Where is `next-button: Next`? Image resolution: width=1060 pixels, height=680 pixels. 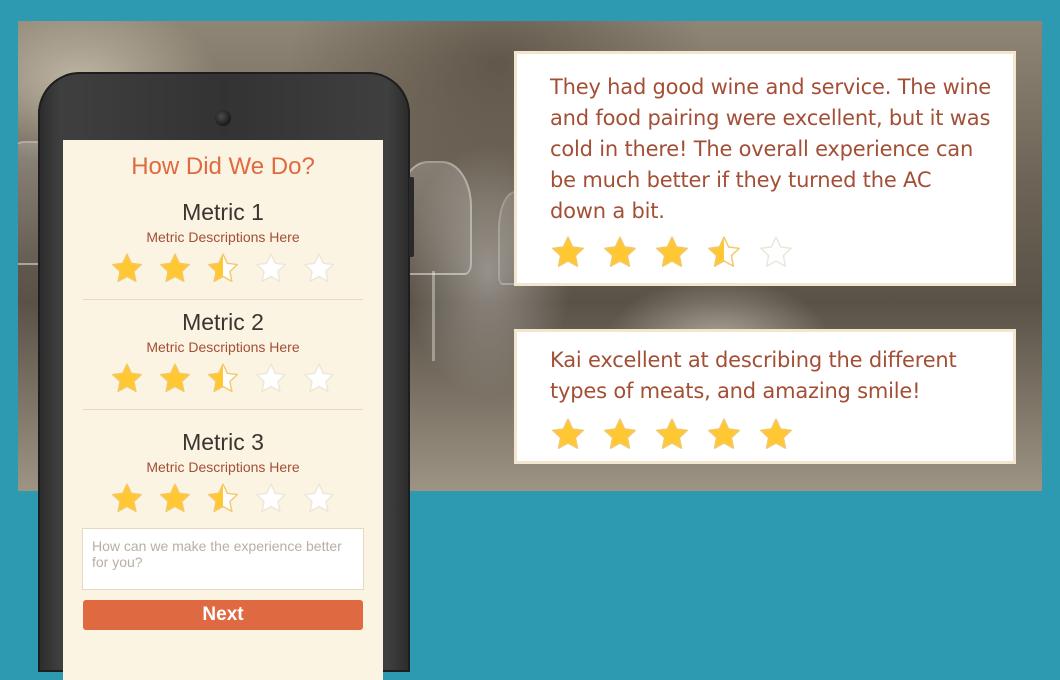 next-button: Next is located at coordinates (223, 615).